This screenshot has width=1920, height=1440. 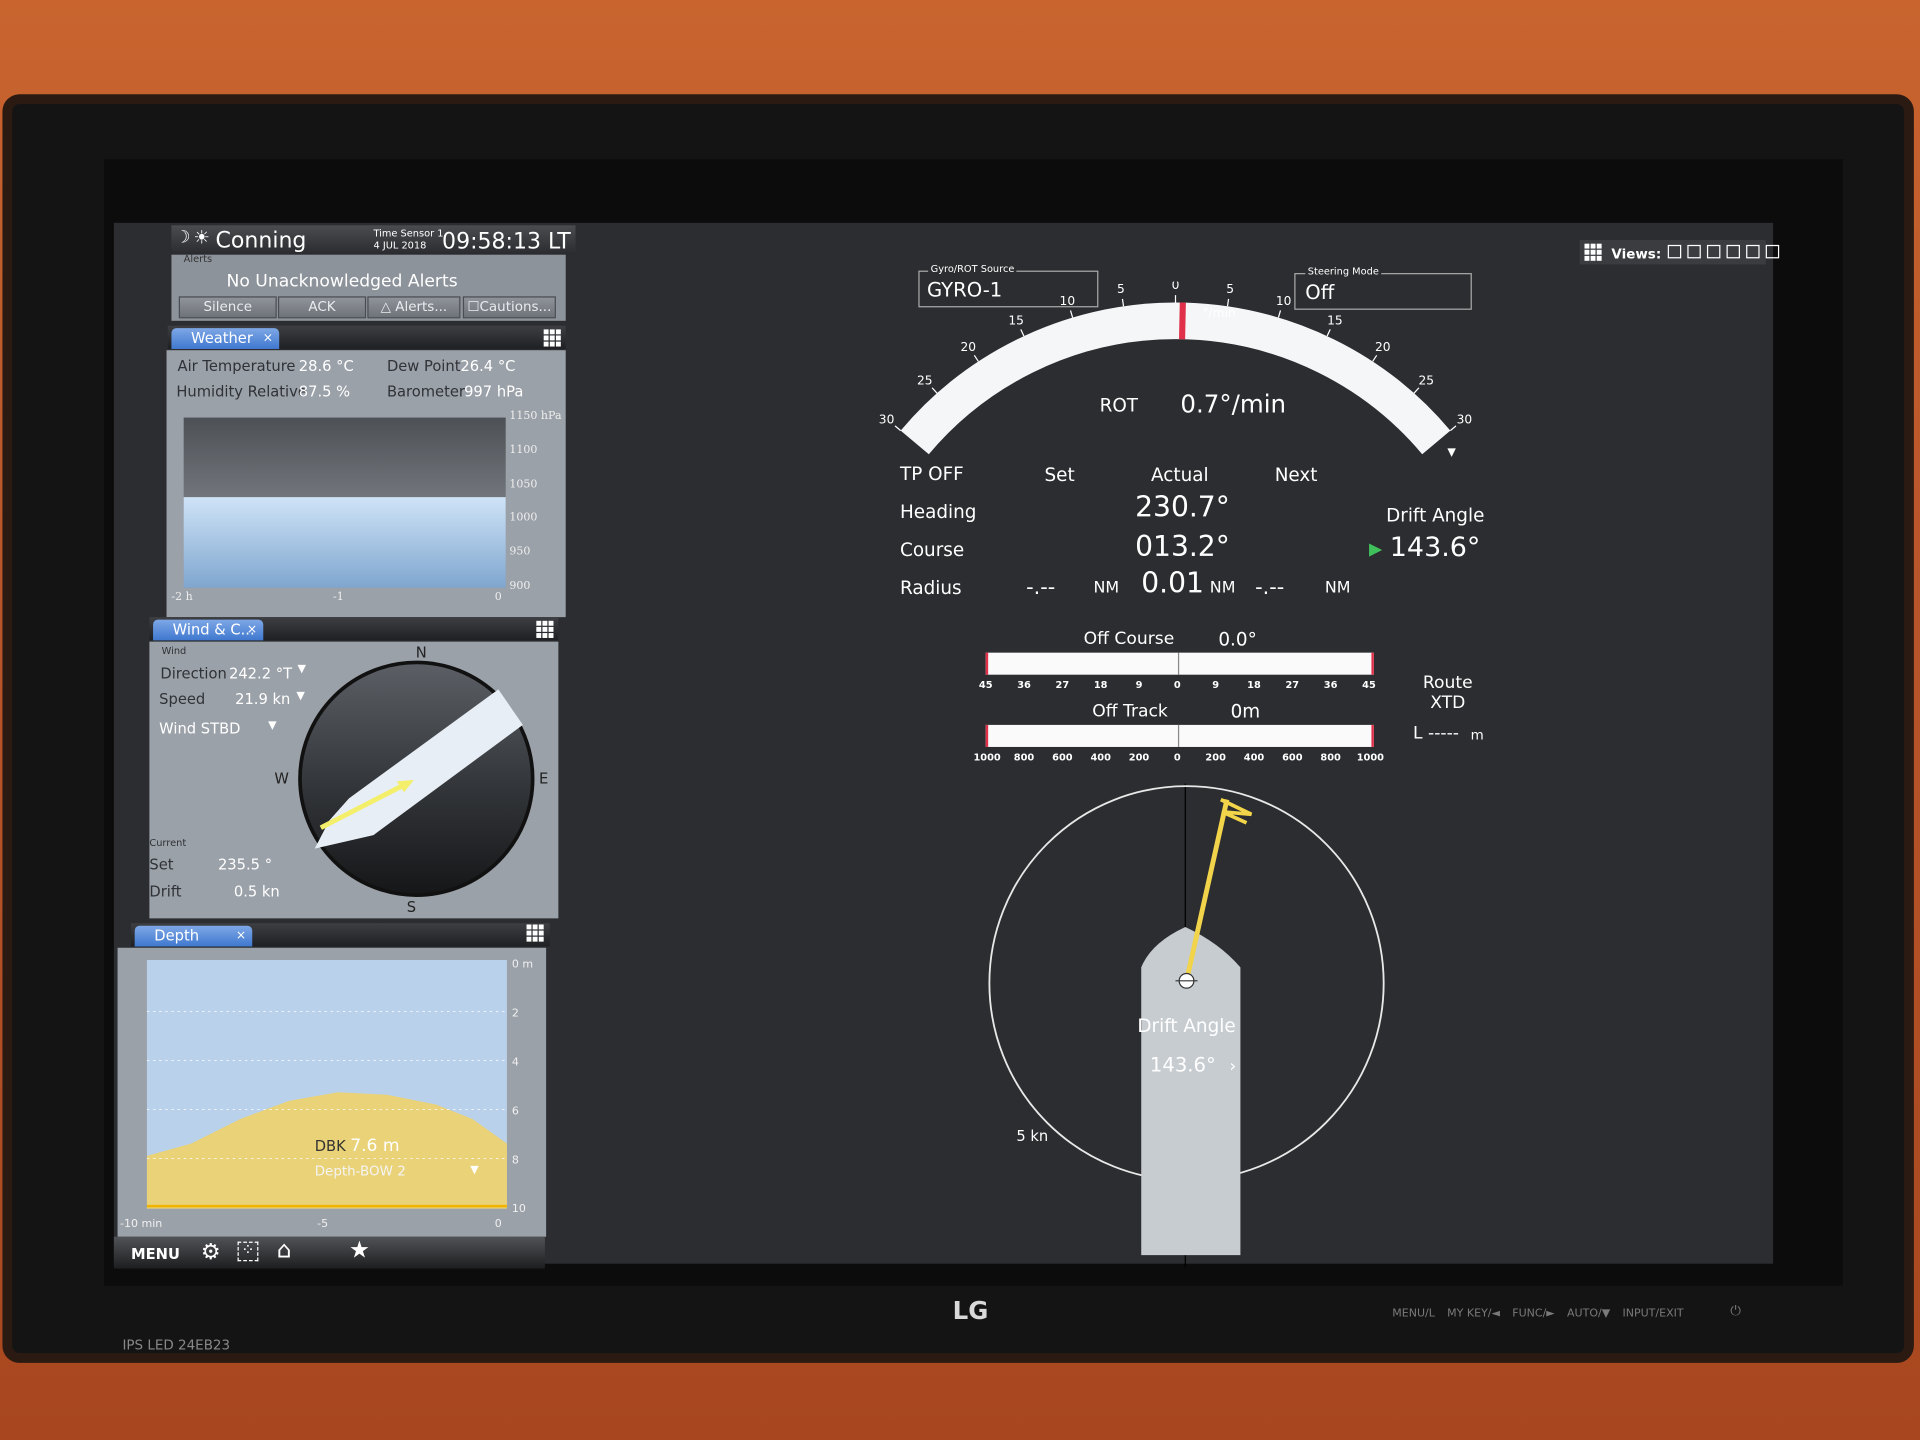 What do you see at coordinates (236, 366) in the screenshot?
I see `air-temp-label: Air Temperature` at bounding box center [236, 366].